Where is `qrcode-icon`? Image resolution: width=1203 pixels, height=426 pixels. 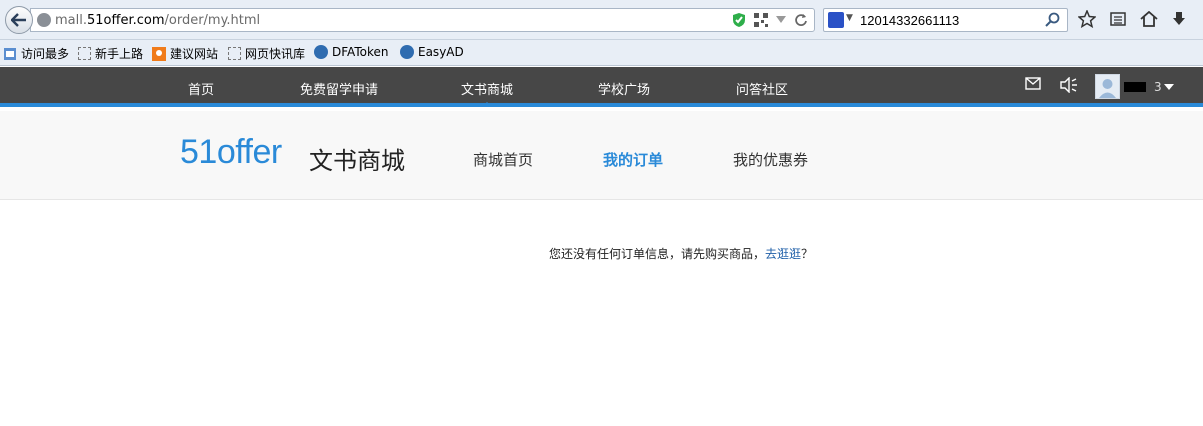 qrcode-icon is located at coordinates (761, 20).